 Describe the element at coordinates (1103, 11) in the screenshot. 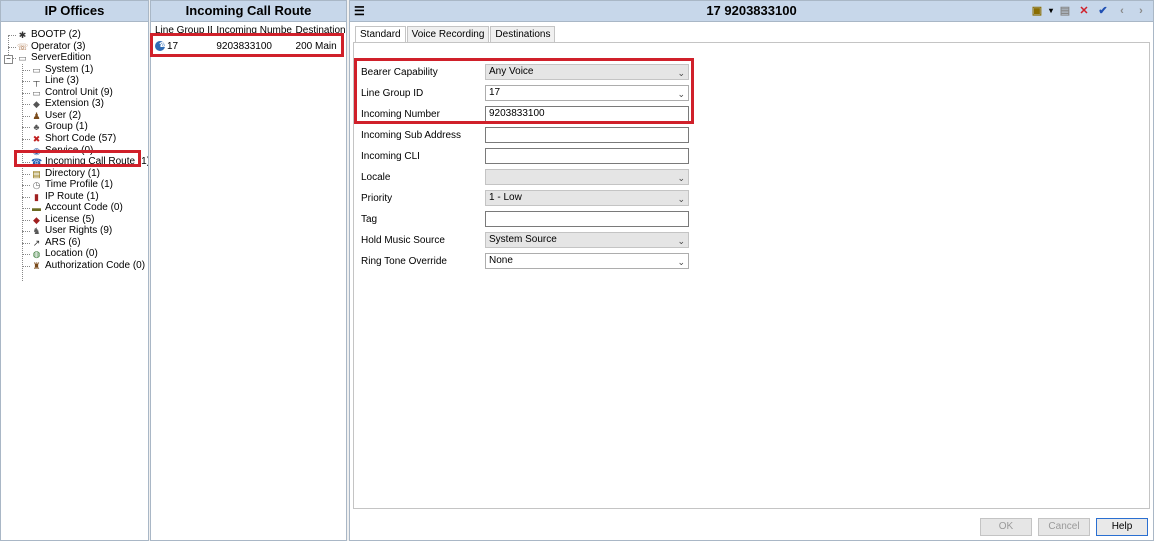

I see `validate-icon: ✔` at that location.